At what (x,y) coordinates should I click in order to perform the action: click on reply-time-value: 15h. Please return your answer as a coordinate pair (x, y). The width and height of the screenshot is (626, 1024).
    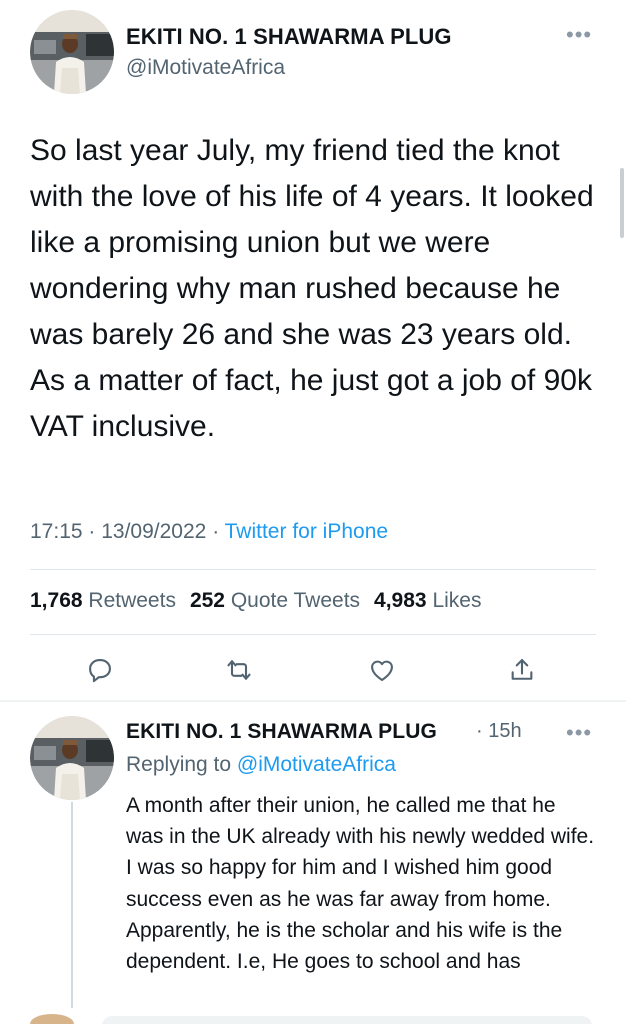
    Looking at the image, I should click on (504, 731).